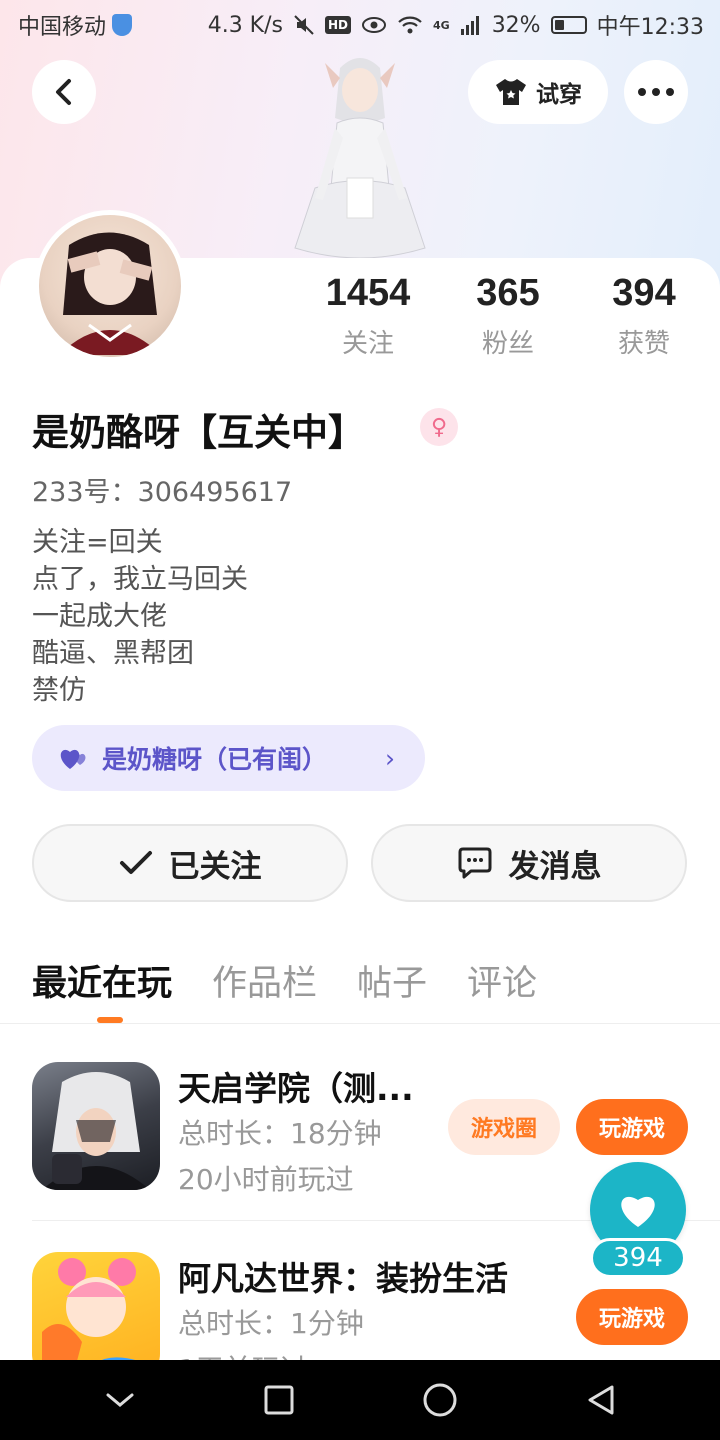 The image size is (720, 1440). What do you see at coordinates (368, 316) in the screenshot?
I see `following-stat: 1454 关注` at bounding box center [368, 316].